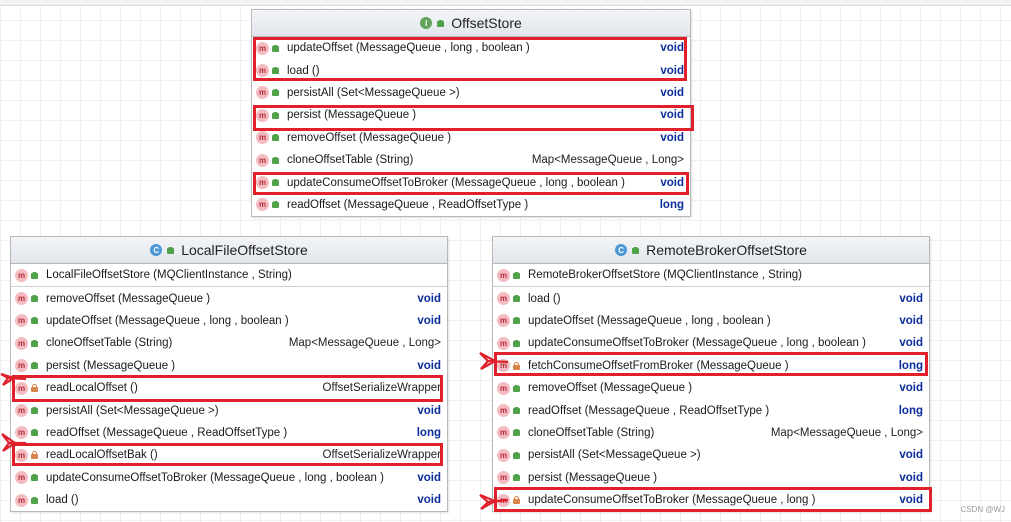  Describe the element at coordinates (982, 509) in the screenshot. I see `watermark: CSDN @WJ` at that location.